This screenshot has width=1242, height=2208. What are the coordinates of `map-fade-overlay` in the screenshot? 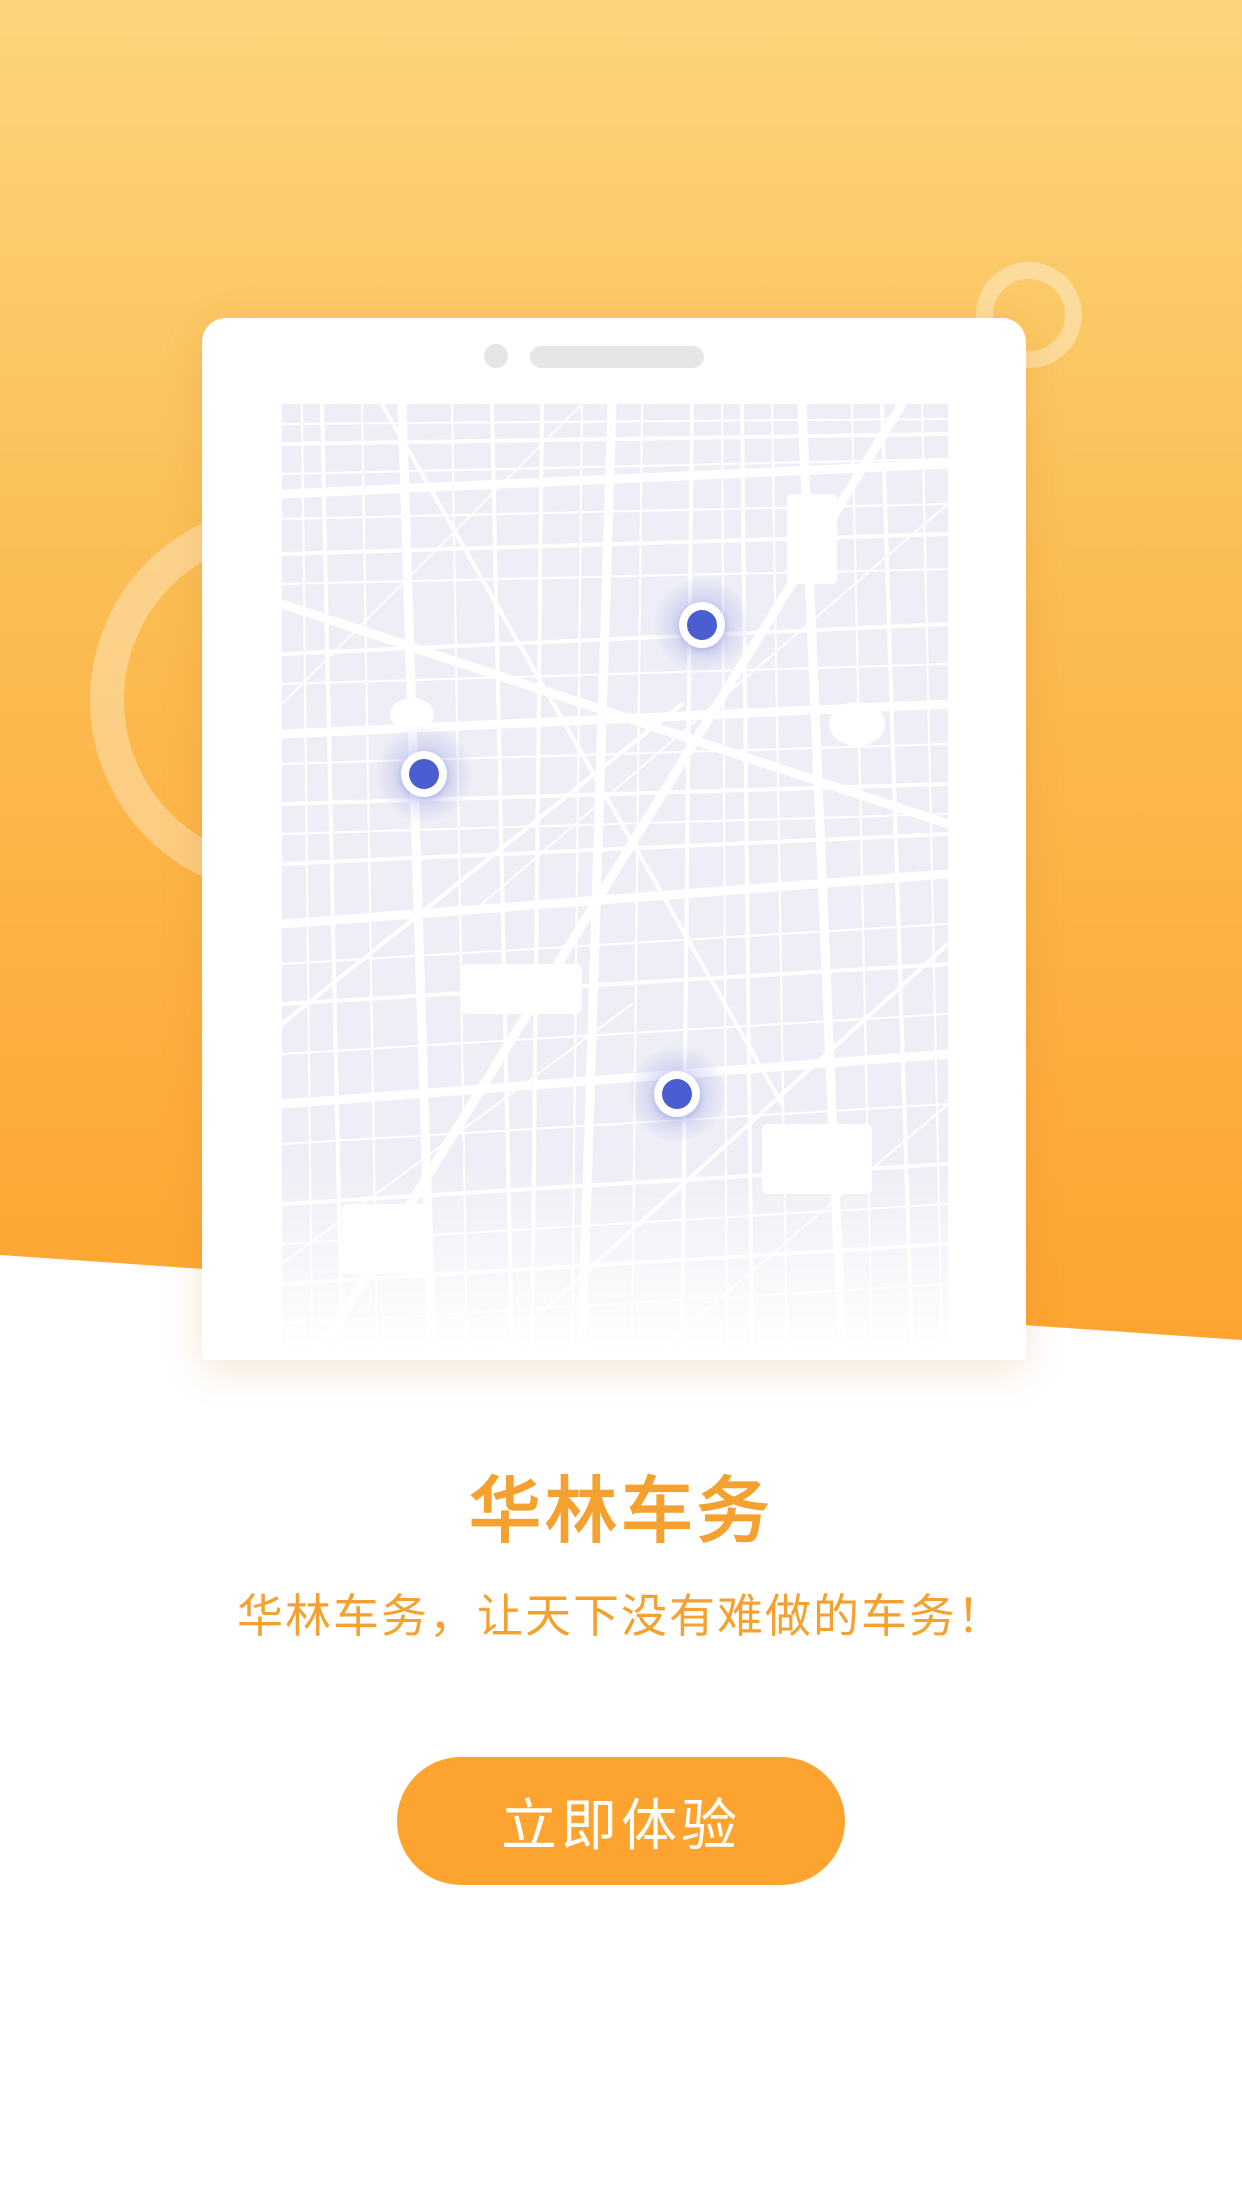 It's located at (615, 1258).